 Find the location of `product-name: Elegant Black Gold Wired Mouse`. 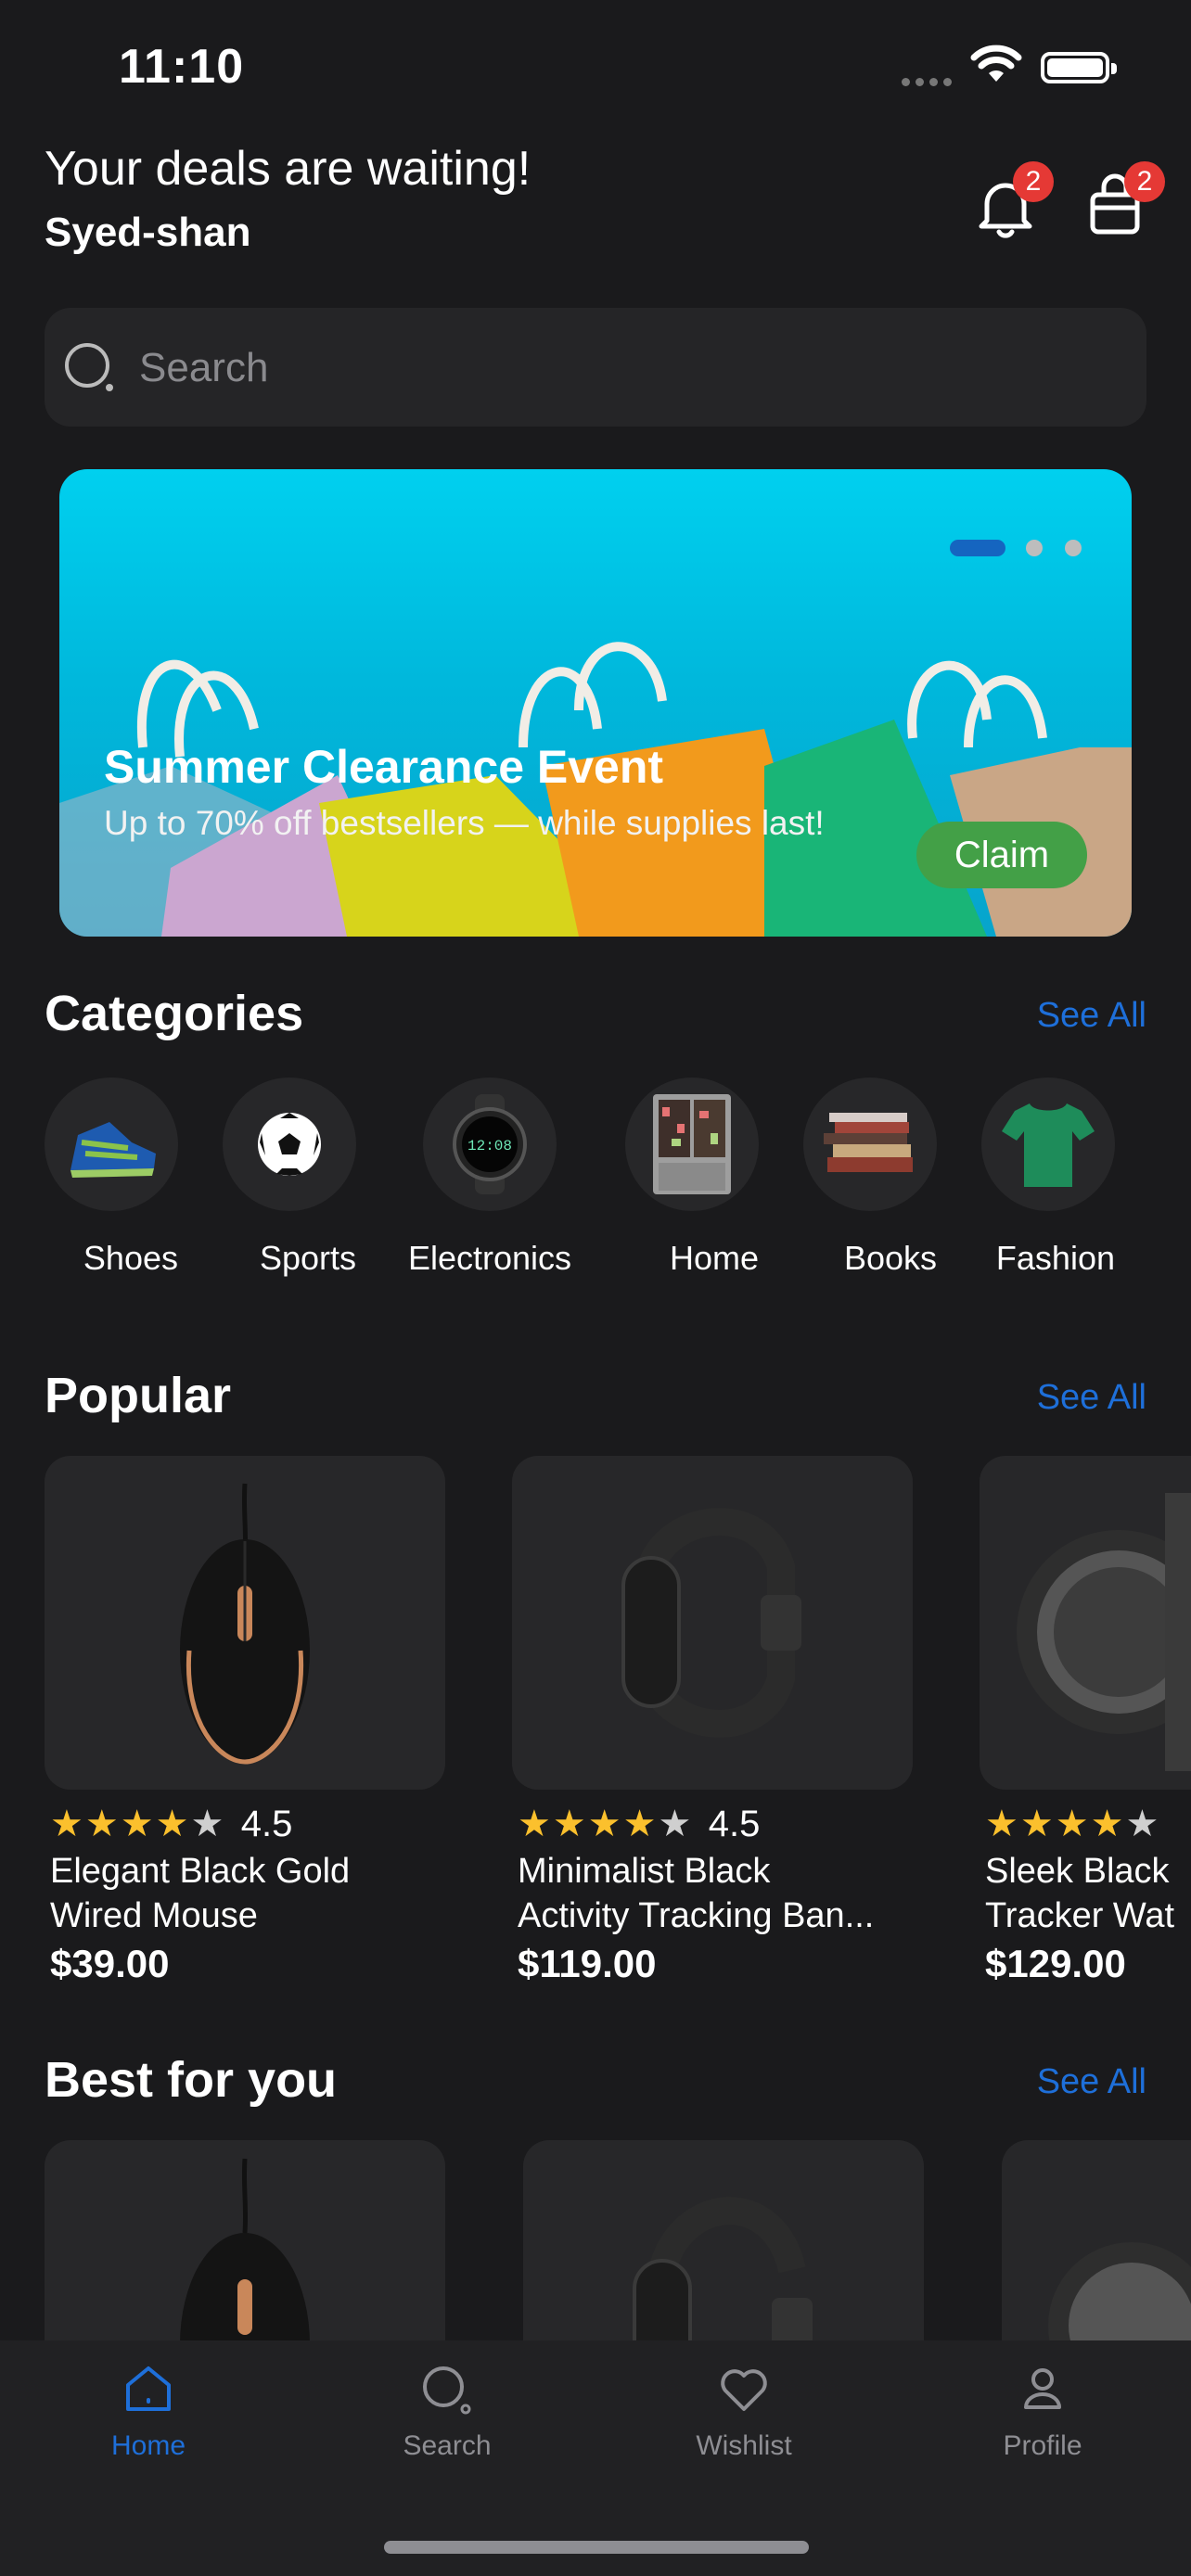

product-name: Elegant Black Gold Wired Mouse is located at coordinates (248, 1893).